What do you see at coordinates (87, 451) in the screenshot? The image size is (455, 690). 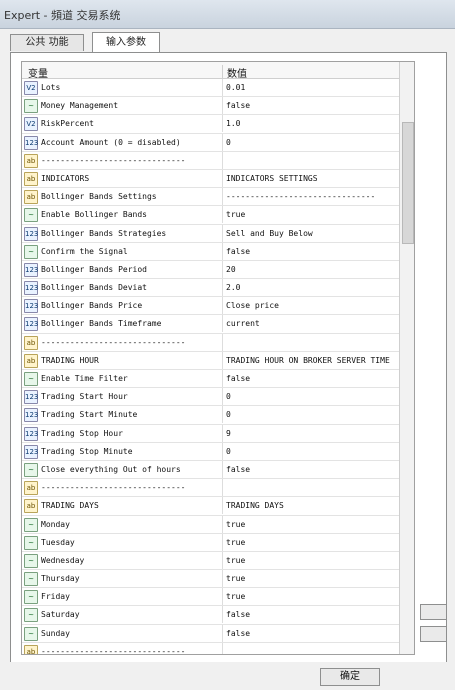 I see `param-name: Trading Stop Minute` at bounding box center [87, 451].